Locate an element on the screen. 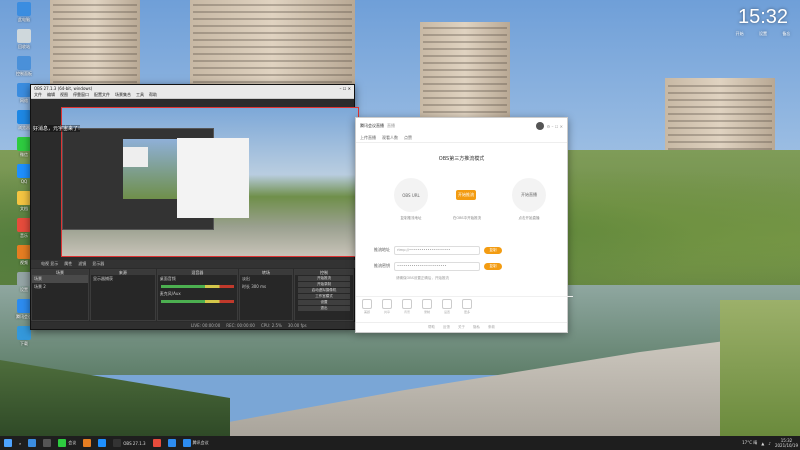 Image resolution: width=800 pixels, height=450 pixels. transition-select: 淡出 is located at coordinates (266, 279).